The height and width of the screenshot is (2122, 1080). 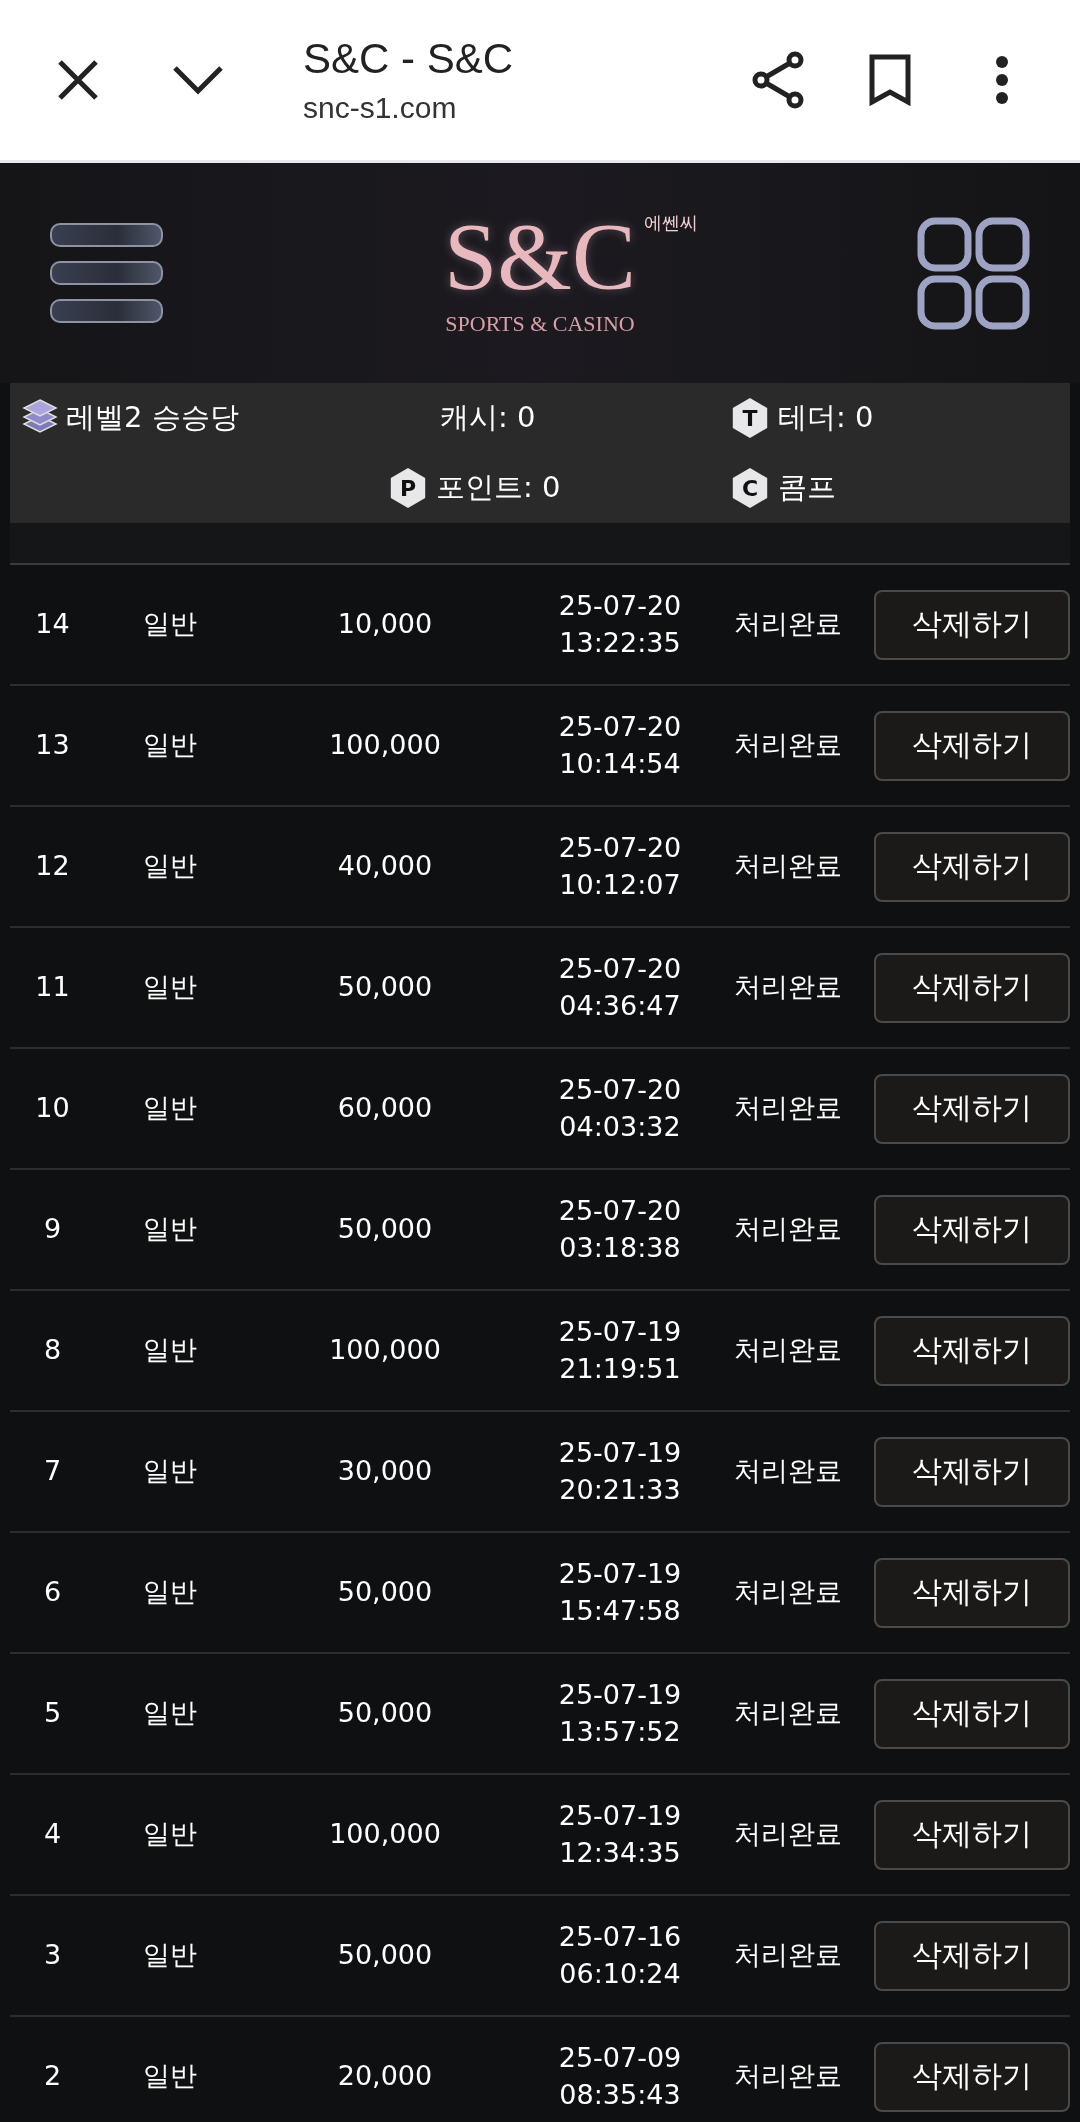 I want to click on amount-cell-text: 10,000, so click(x=385, y=624).